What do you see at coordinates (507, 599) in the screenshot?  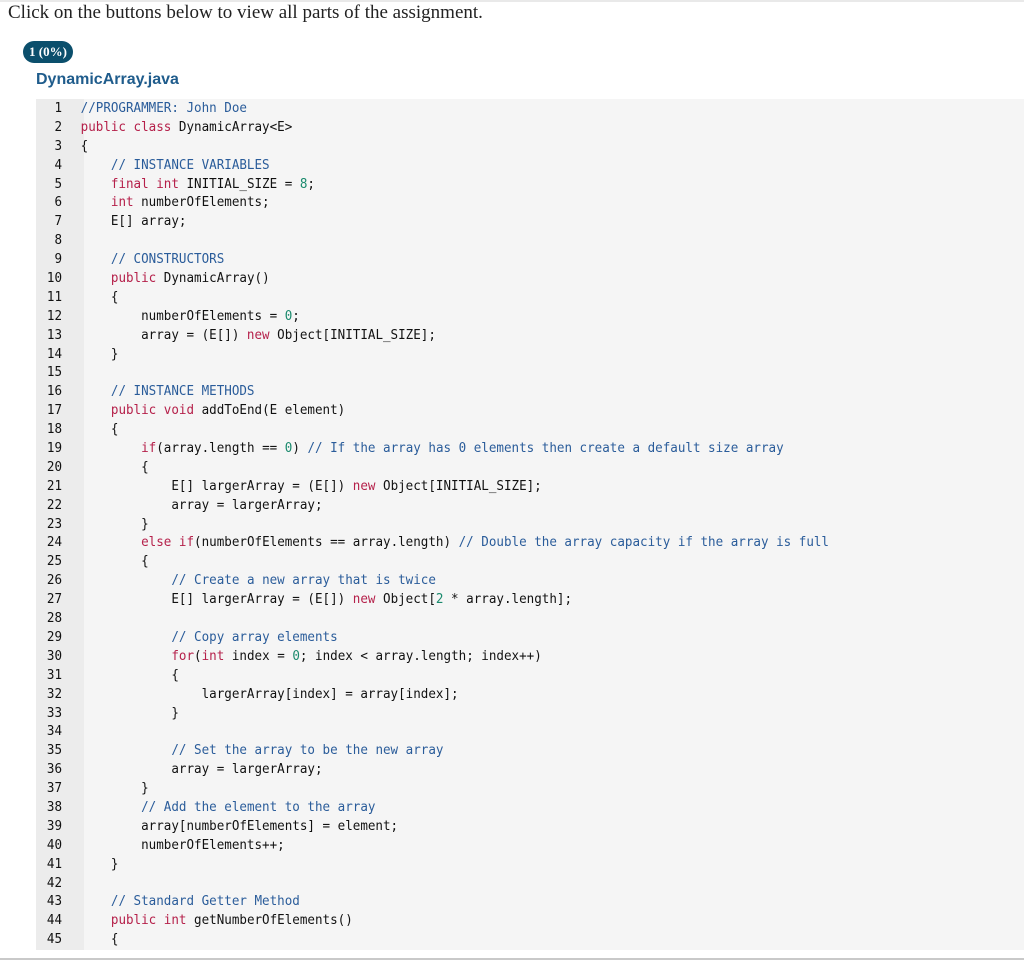 I see `code-token: * array.length];` at bounding box center [507, 599].